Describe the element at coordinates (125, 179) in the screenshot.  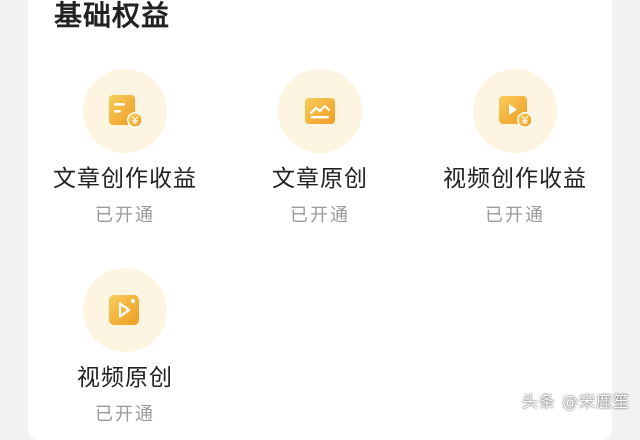
I see `benefit-label: 文章创作收益` at that location.